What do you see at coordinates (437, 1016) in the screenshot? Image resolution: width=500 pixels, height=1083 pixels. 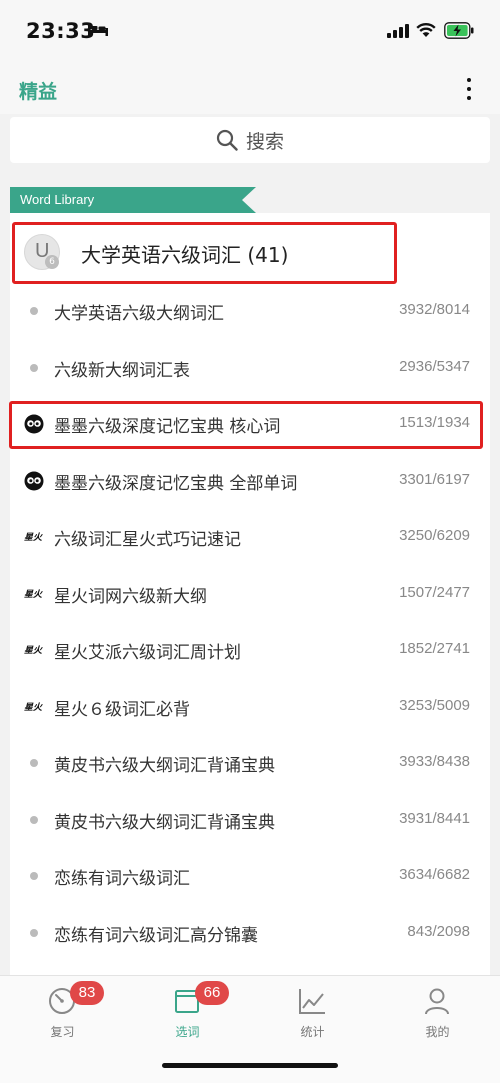 I see `tab-profile: 我的` at bounding box center [437, 1016].